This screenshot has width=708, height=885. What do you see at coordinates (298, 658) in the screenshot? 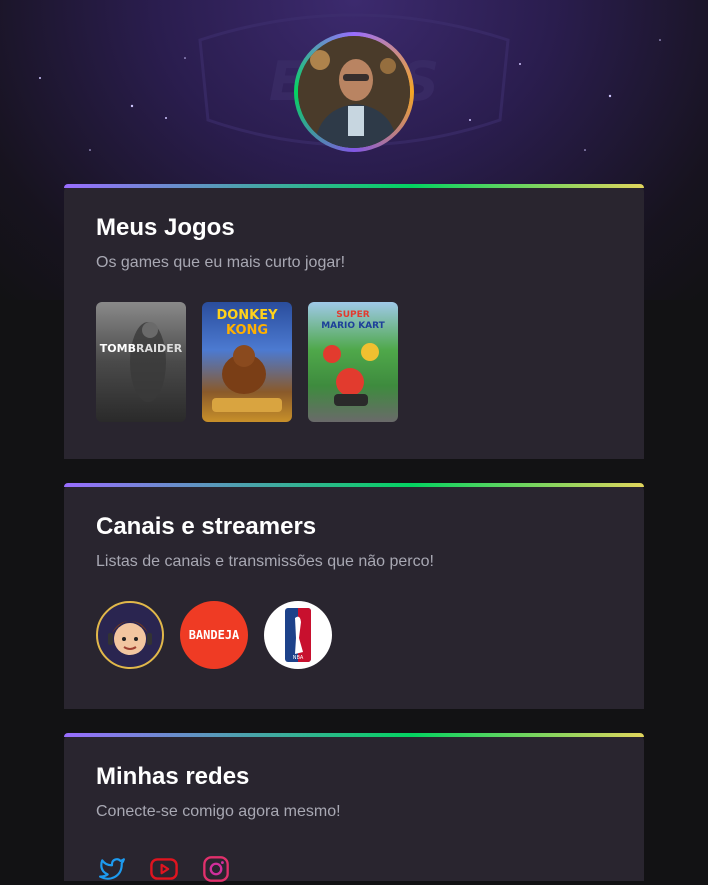
I see `nba-logo-label: NBA` at bounding box center [298, 658].